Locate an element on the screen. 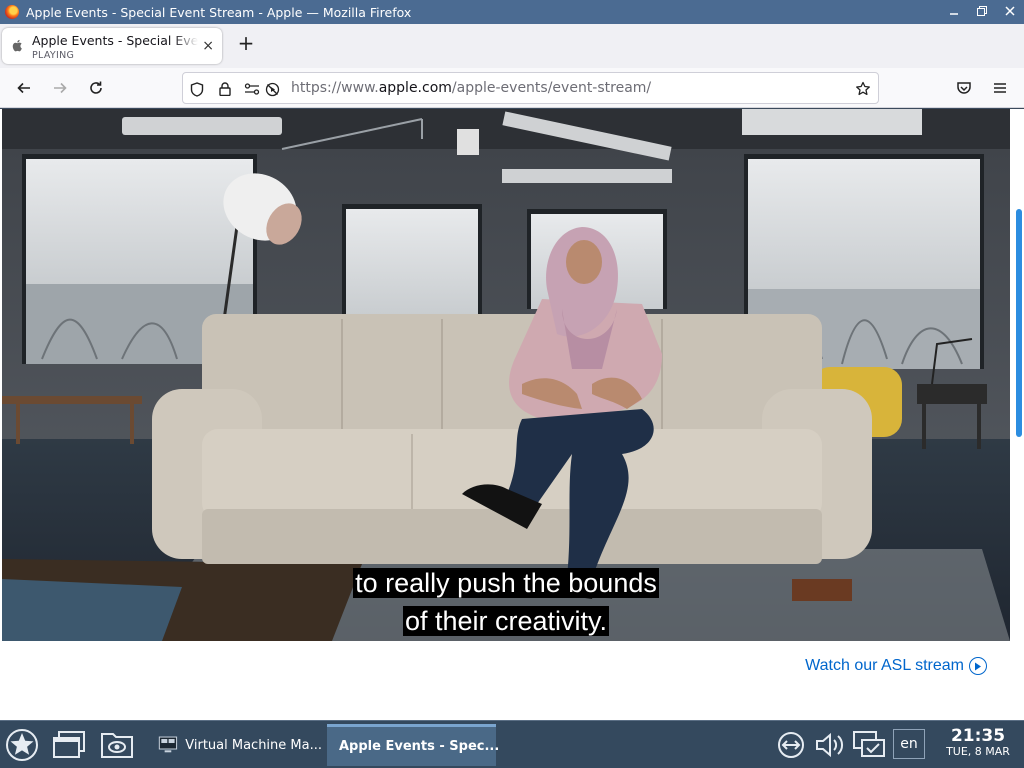 Image resolution: width=1024 pixels, height=768 pixels. network-icon is located at coordinates (791, 745).